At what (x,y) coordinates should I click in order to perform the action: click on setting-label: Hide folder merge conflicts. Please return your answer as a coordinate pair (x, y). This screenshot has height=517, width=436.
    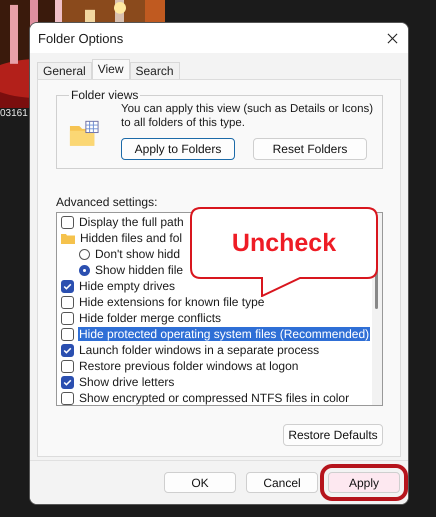
    Looking at the image, I should click on (150, 318).